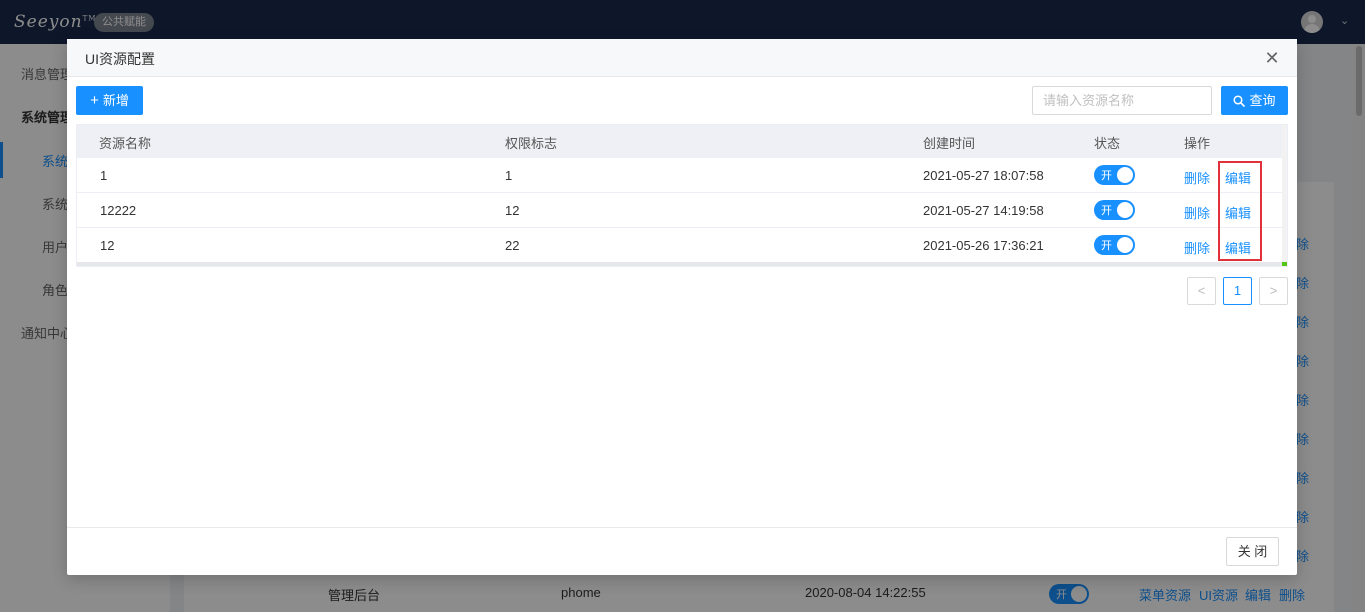  What do you see at coordinates (1197, 143) in the screenshot?
I see `column-header-actions: 操作` at bounding box center [1197, 143].